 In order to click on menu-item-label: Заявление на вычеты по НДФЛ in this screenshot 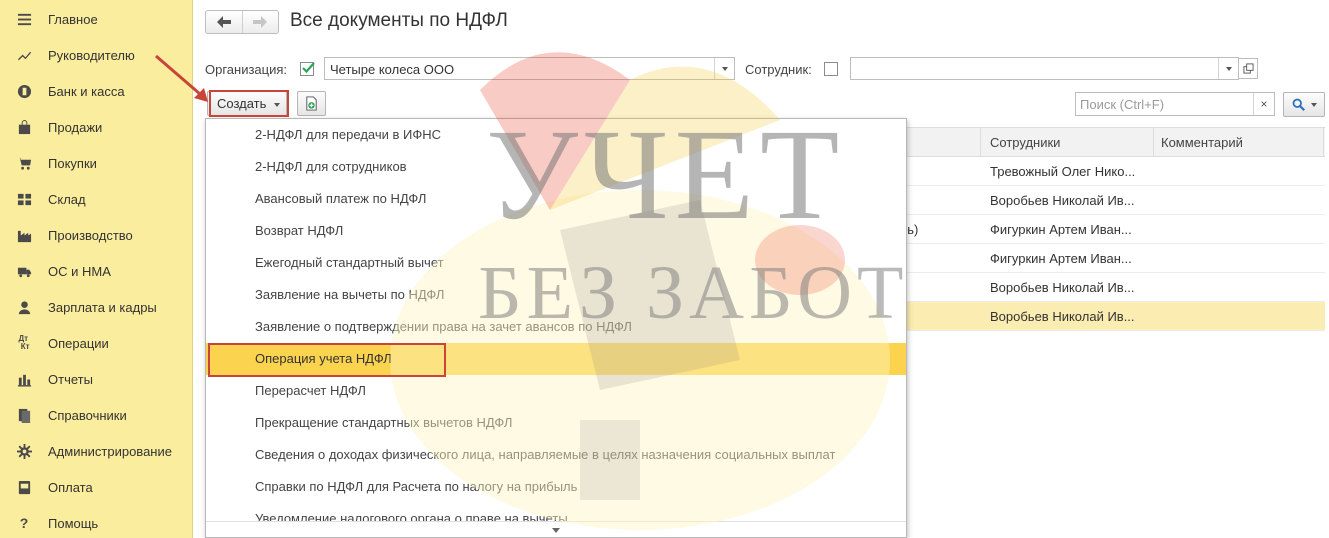, I will do `click(350, 294)`.